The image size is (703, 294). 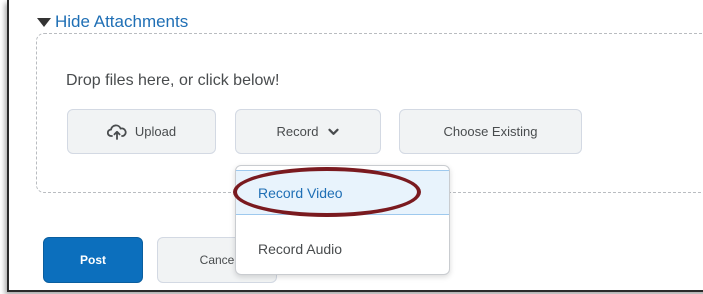 I want to click on record-audio-label: Record Audio, so click(x=300, y=248).